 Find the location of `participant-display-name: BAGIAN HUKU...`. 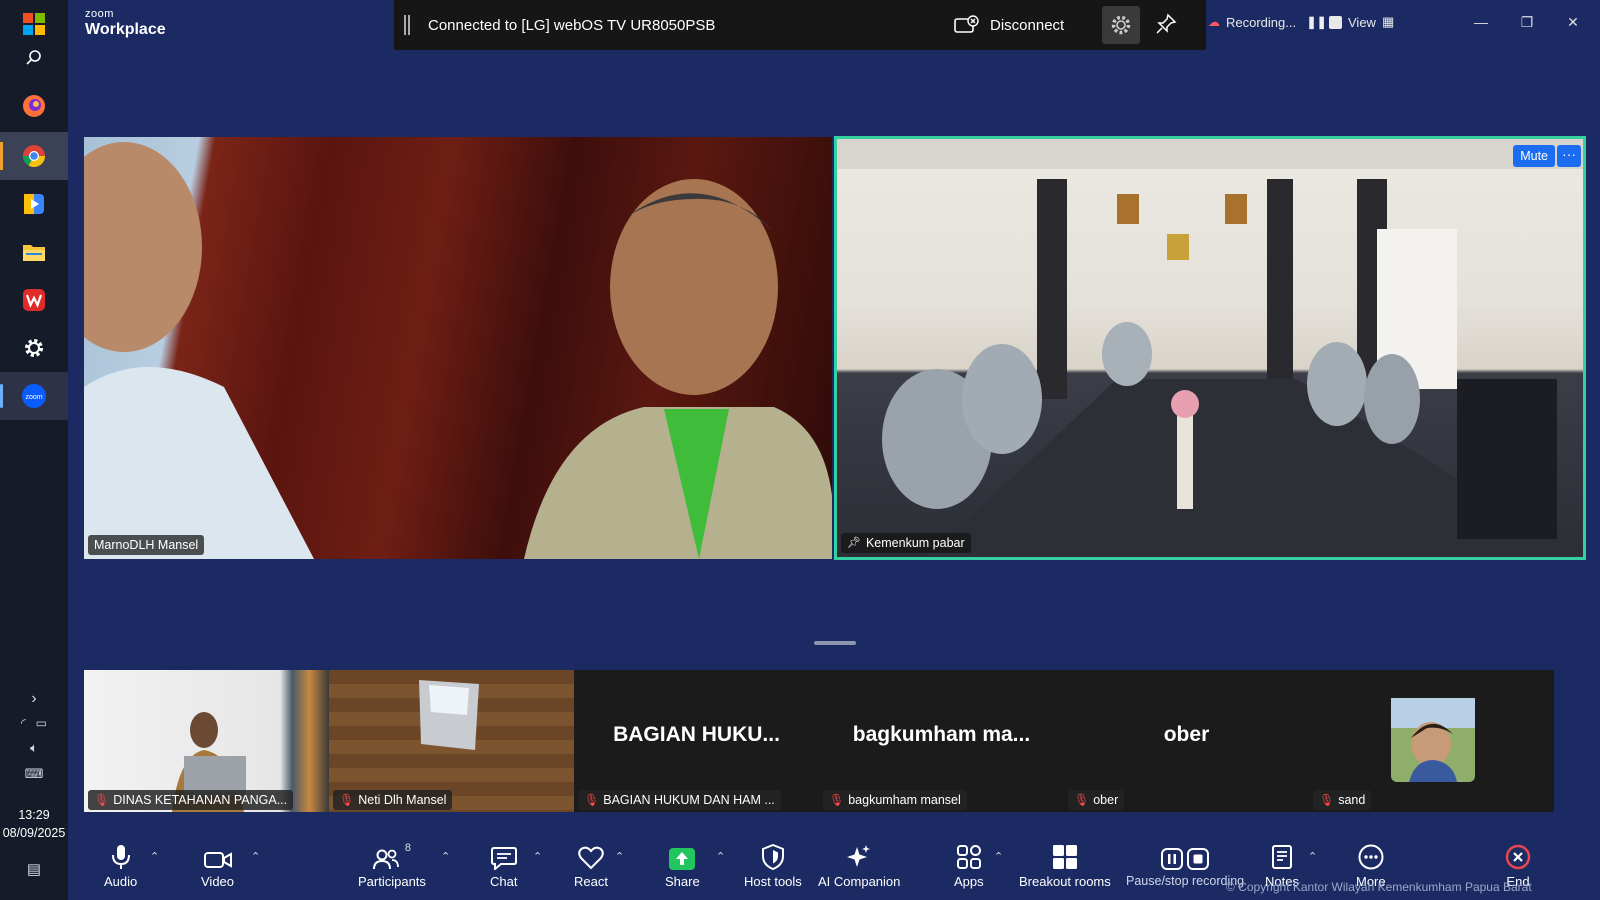

participant-display-name: BAGIAN HUKU... is located at coordinates (696, 734).